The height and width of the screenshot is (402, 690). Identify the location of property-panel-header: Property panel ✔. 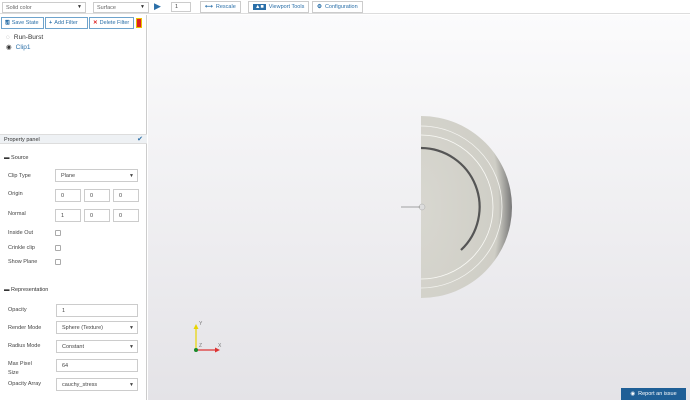
(73, 139).